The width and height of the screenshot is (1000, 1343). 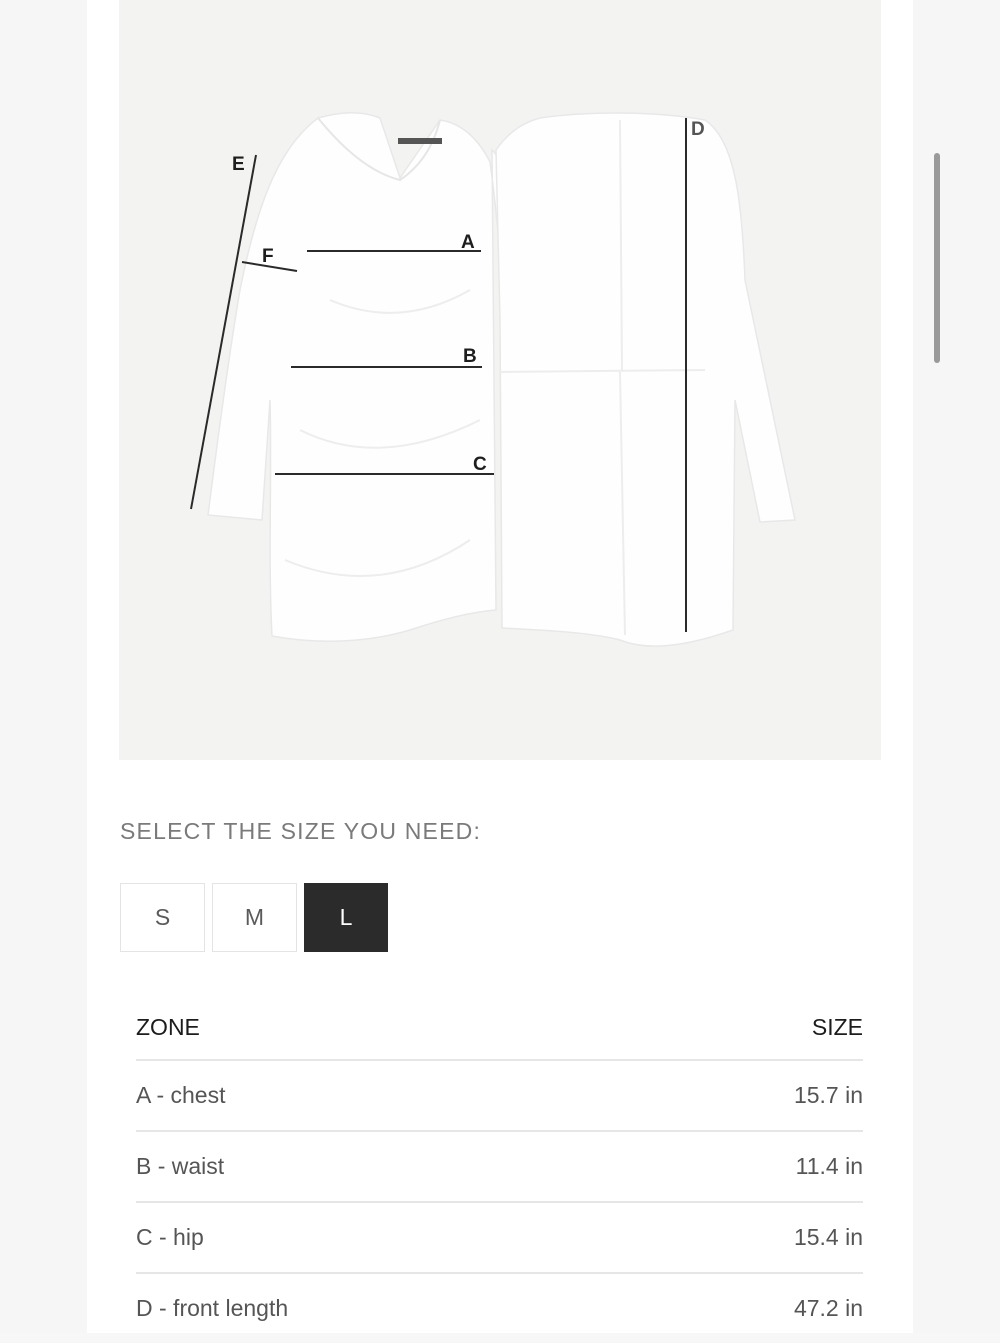 I want to click on size-option-m: M, so click(x=254, y=917).